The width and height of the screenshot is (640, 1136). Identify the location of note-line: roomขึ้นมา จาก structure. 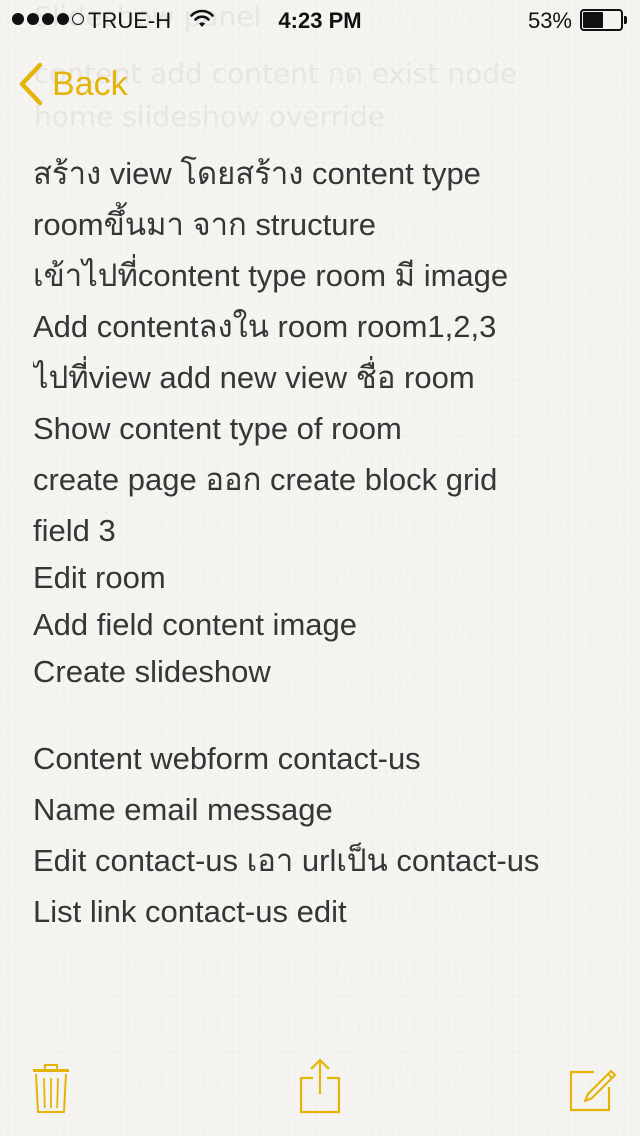
(205, 224).